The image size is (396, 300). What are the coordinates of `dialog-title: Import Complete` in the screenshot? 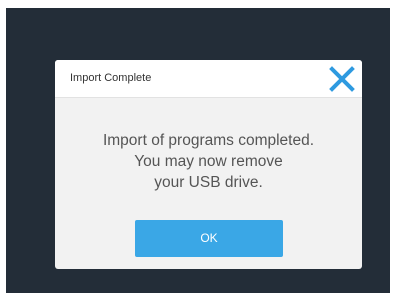 It's located at (111, 78).